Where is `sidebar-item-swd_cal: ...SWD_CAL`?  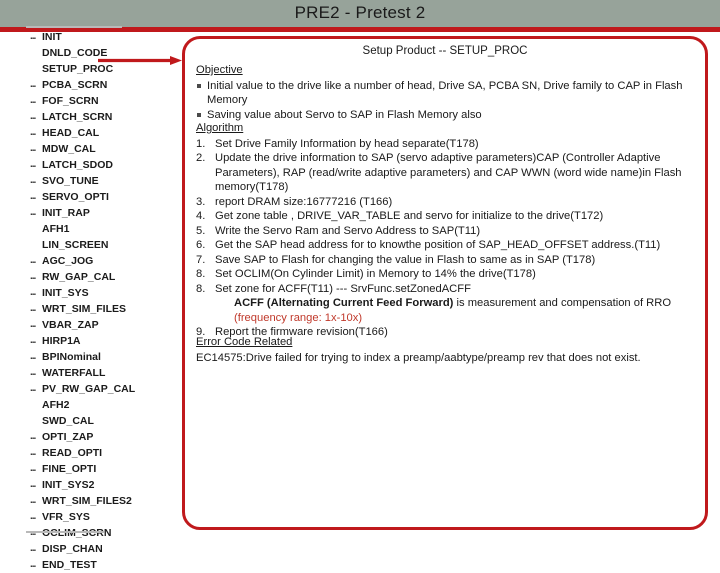
sidebar-item-swd_cal: ...SWD_CAL is located at coordinates (80, 421).